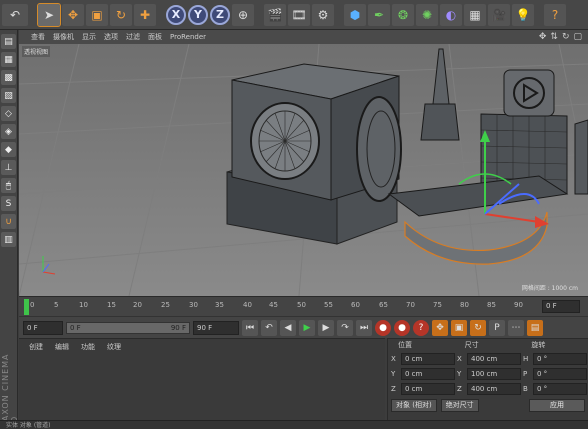 The width and height of the screenshot is (588, 429). I want to click on z-axis-toggle: Z, so click(220, 14).